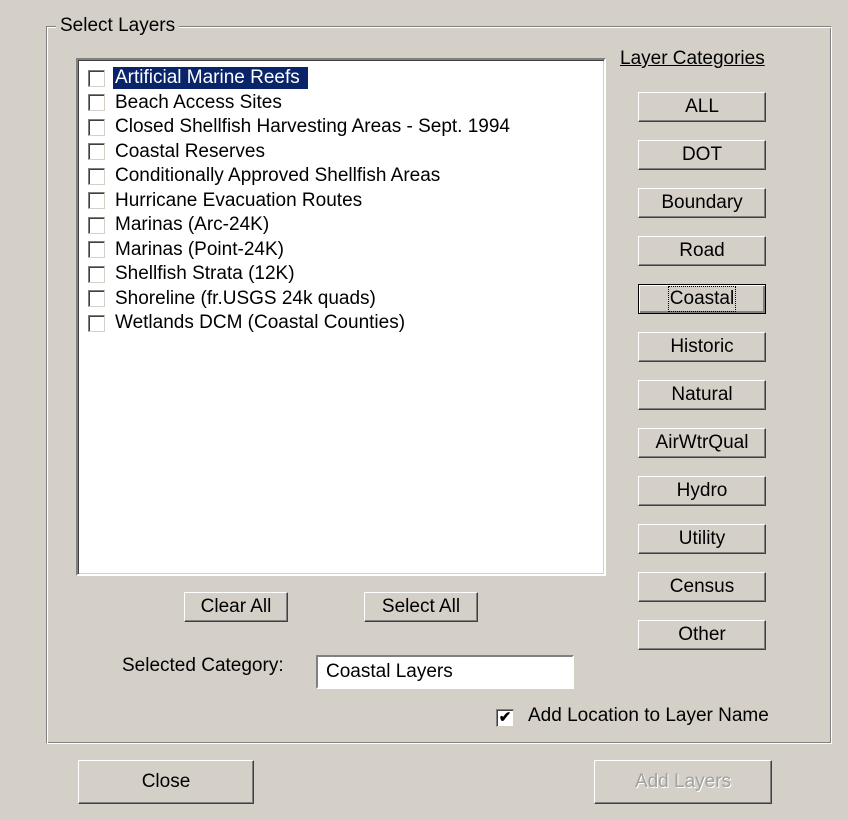  I want to click on list-item: Wetlands DCM (Coastal Counties), so click(247, 323).